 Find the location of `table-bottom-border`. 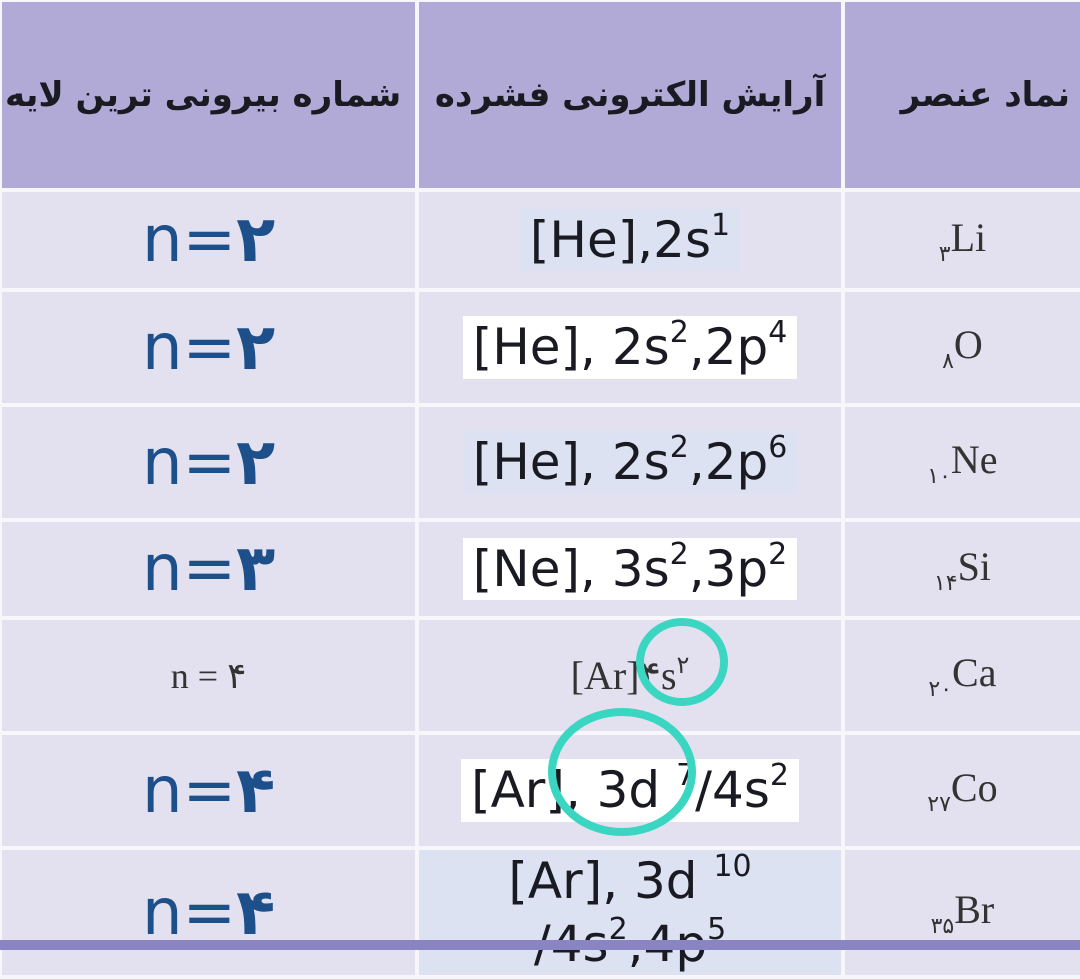

table-bottom-border is located at coordinates (540, 945).